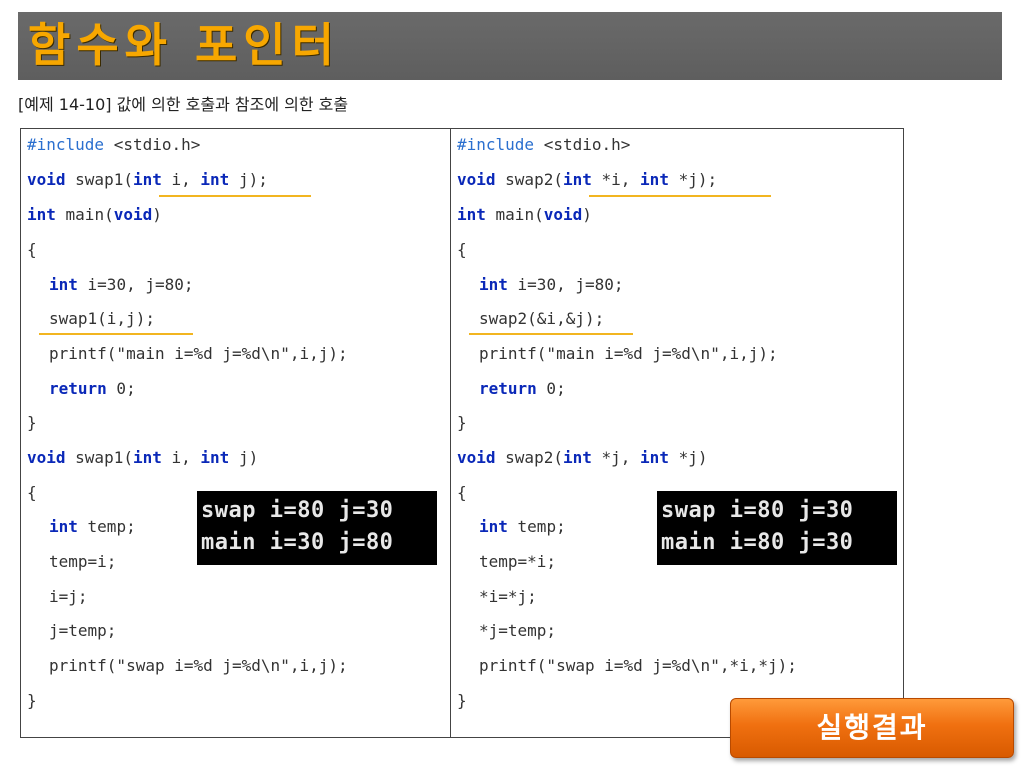 This screenshot has width=1024, height=768. I want to click on code-line: j=temp;, so click(83, 630).